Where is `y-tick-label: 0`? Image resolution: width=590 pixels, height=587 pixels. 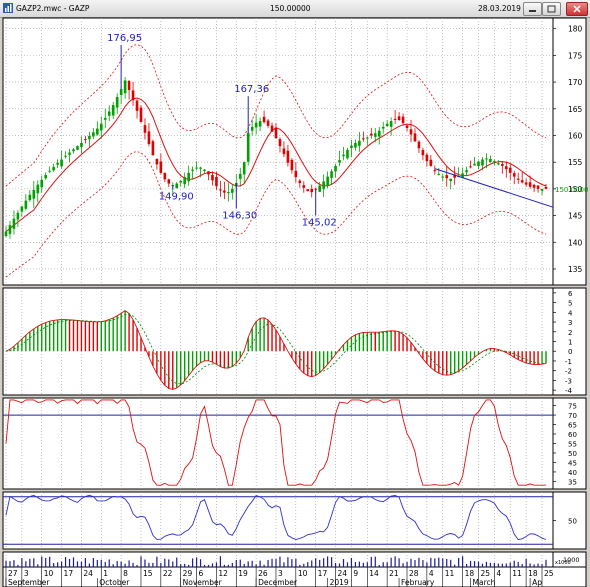 y-tick-label: 0 is located at coordinates (570, 352).